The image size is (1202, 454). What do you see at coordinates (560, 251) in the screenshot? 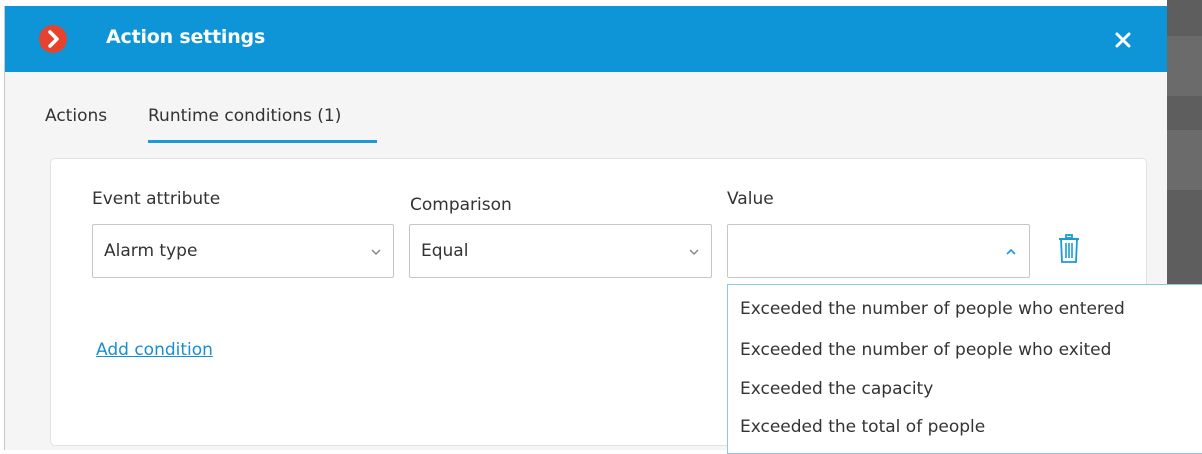
I see `comparison-select: Equal` at bounding box center [560, 251].